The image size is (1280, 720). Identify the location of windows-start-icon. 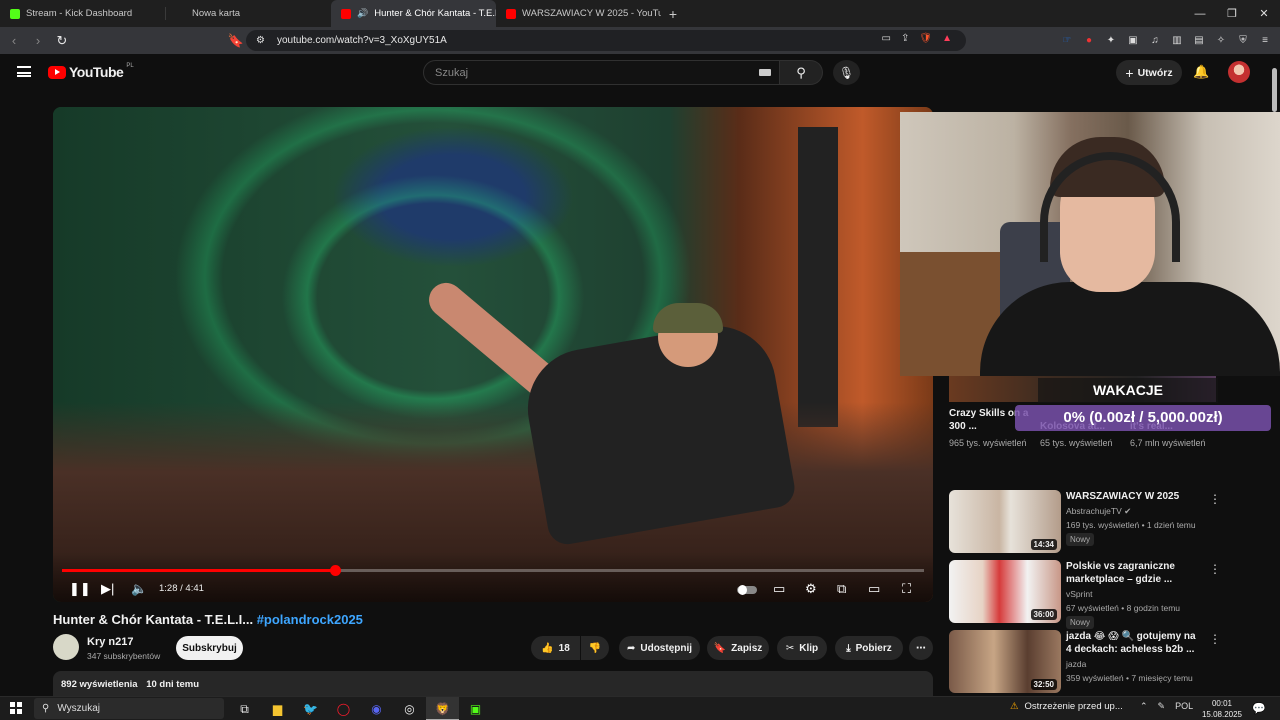
(16, 708).